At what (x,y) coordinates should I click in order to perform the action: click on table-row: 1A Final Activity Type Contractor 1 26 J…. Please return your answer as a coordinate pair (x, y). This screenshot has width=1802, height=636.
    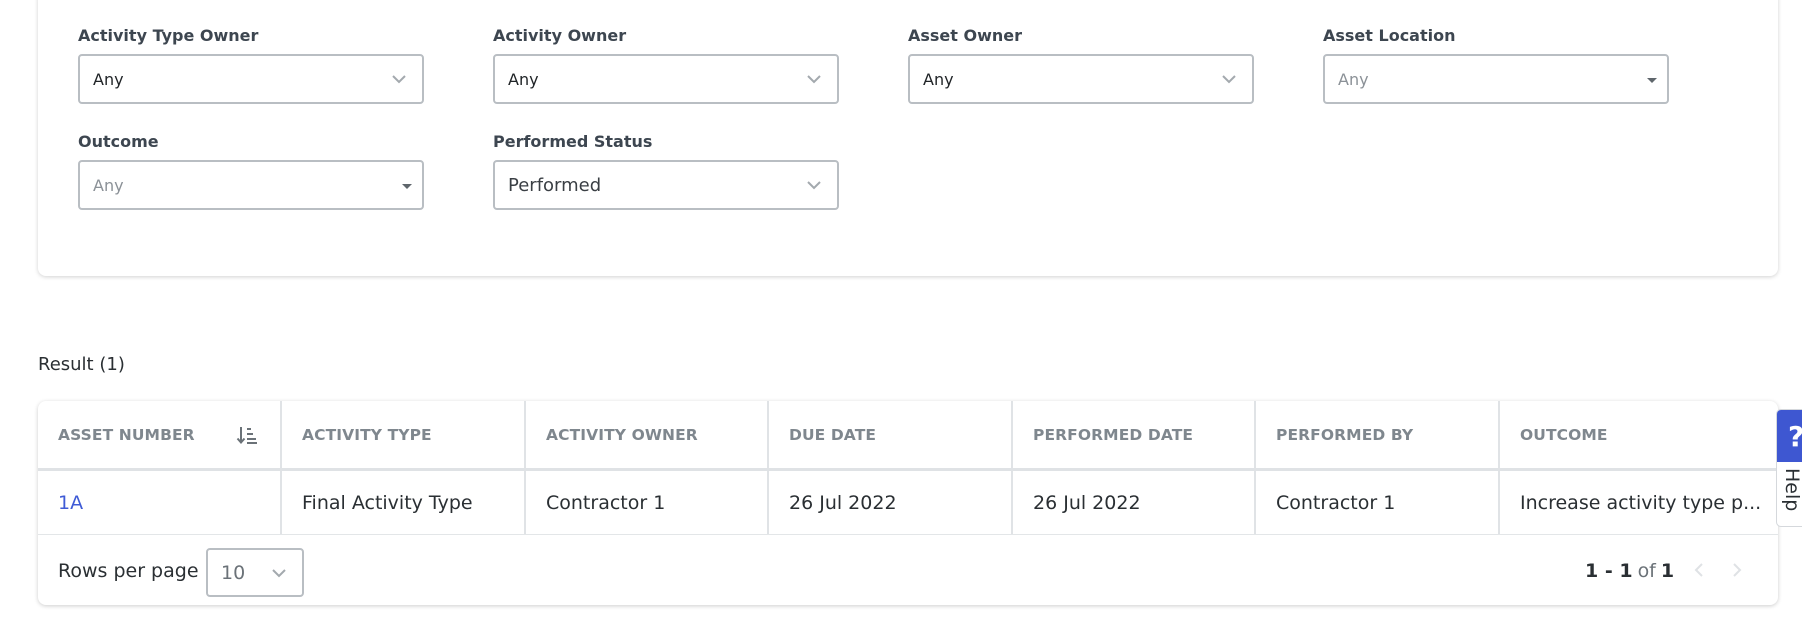
    Looking at the image, I should click on (908, 503).